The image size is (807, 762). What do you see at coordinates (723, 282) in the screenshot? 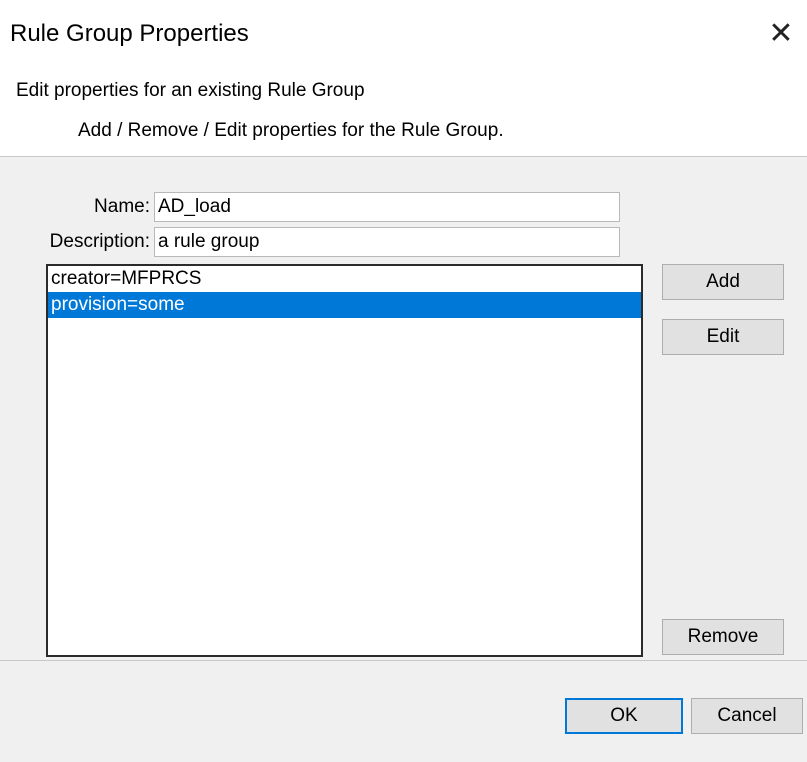
I see `add-button: Add` at bounding box center [723, 282].